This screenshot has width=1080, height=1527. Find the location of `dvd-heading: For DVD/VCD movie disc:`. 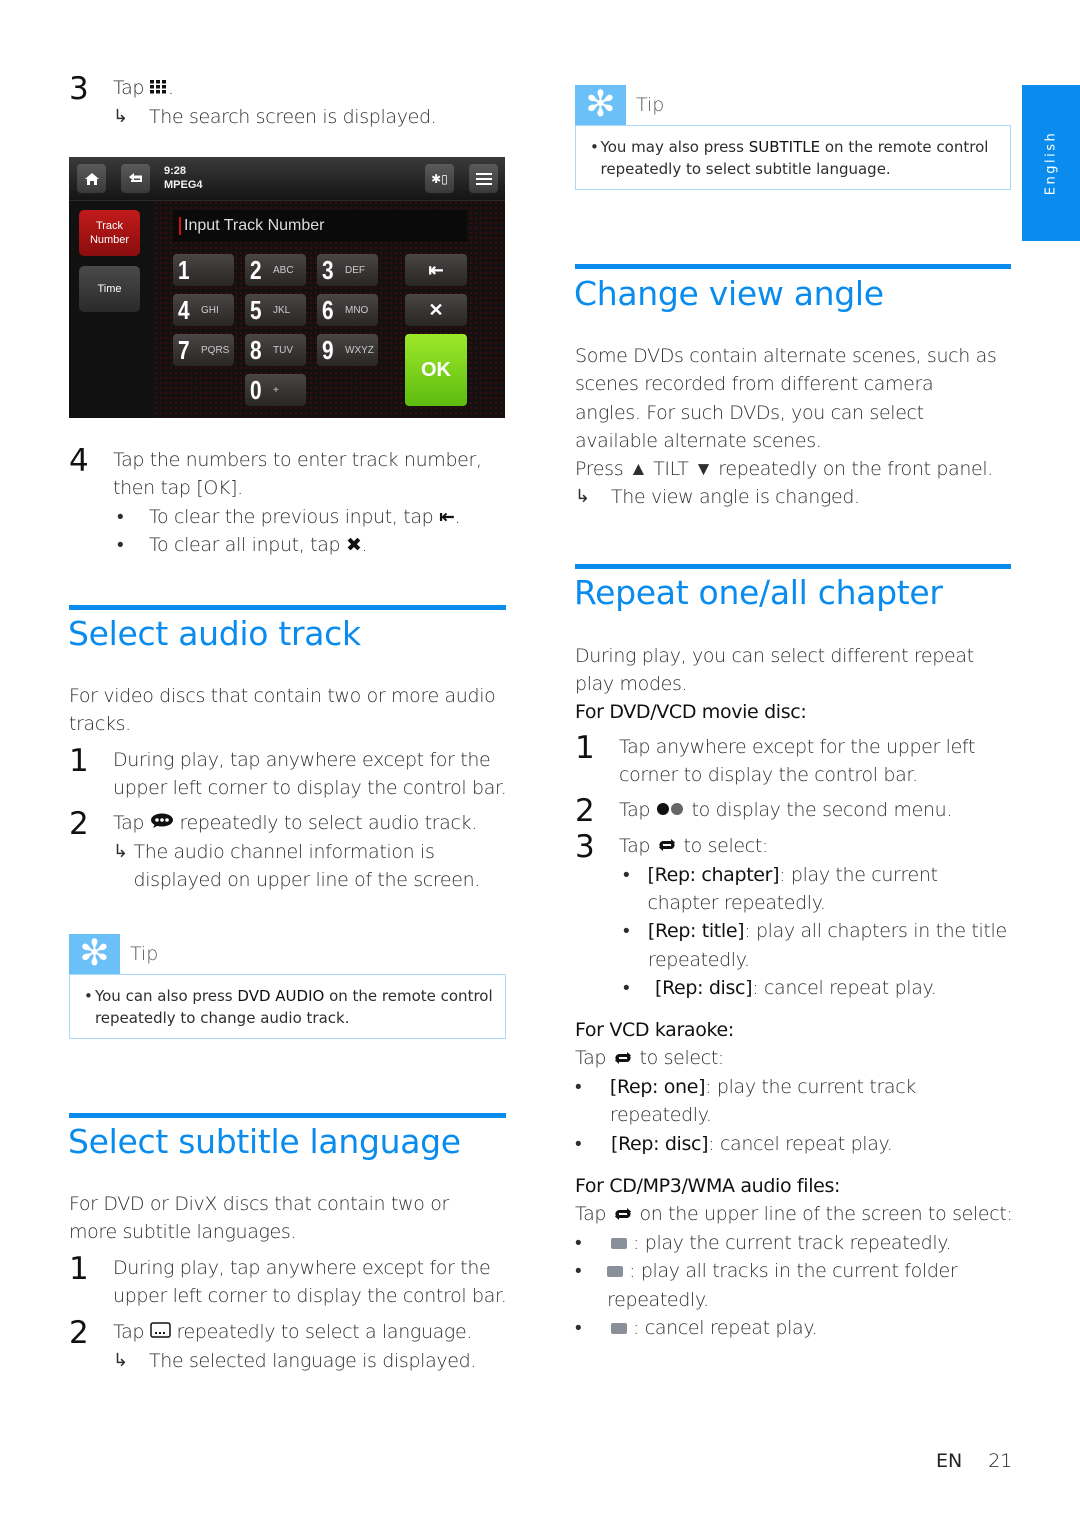

dvd-heading: For DVD/VCD movie disc: is located at coordinates (691, 712).